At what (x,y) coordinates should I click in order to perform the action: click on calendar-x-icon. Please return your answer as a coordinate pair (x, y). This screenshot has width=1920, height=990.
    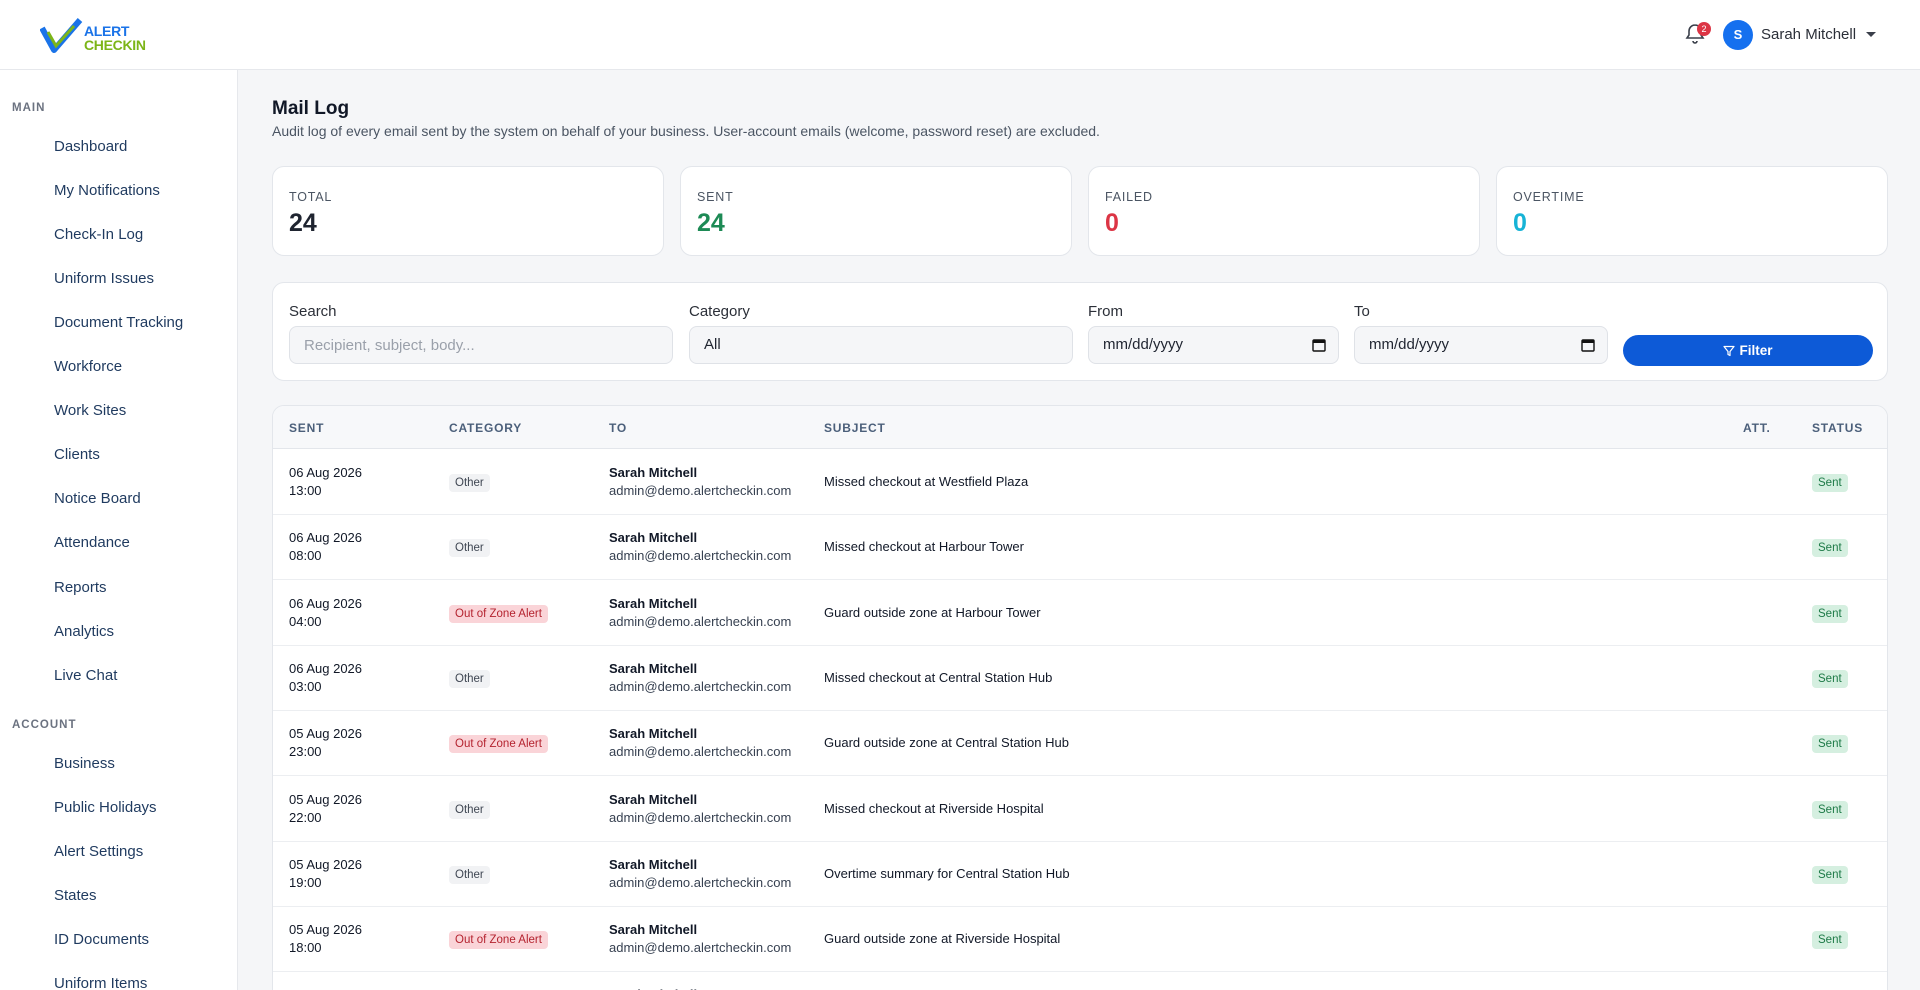
    Looking at the image, I should click on (32, 807).